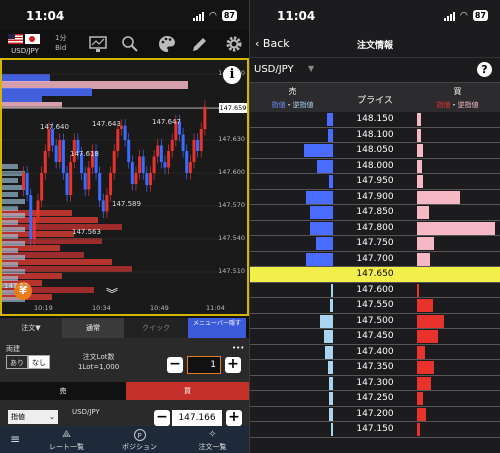 The height and width of the screenshot is (453, 500). I want to click on position-icon: P, so click(139, 435).